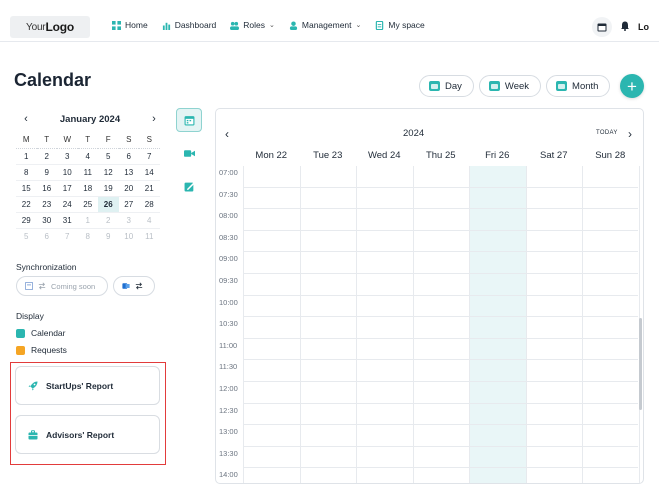 The width and height of the screenshot is (659, 492). I want to click on calendar-shortcut-button, so click(602, 27).